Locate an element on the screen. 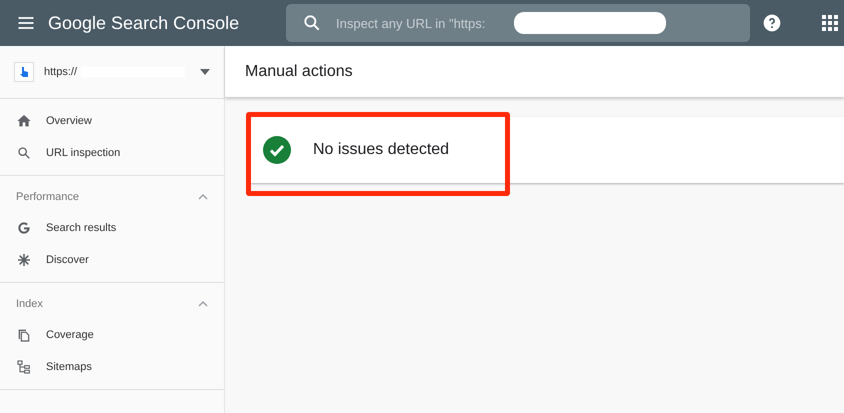  page-title: Manual actions is located at coordinates (299, 71).